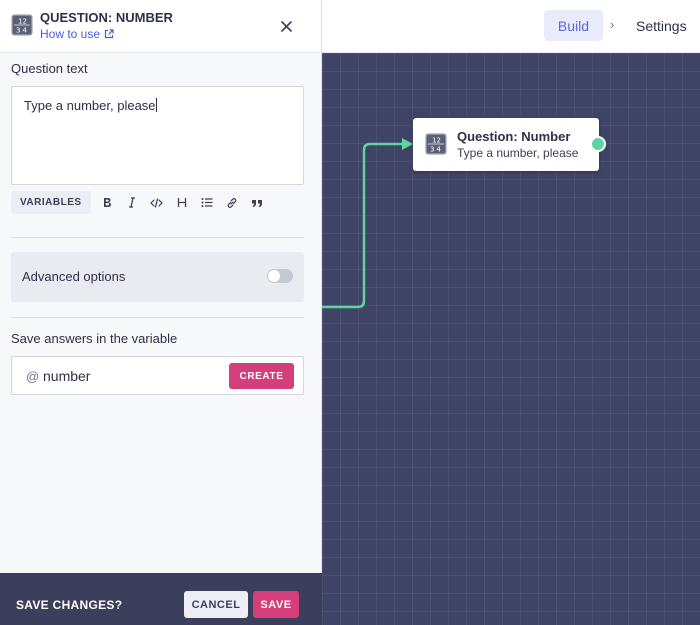 The height and width of the screenshot is (625, 700). Describe the element at coordinates (106, 17) in the screenshot. I see `panel-title: QUESTION: NUMBER` at that location.